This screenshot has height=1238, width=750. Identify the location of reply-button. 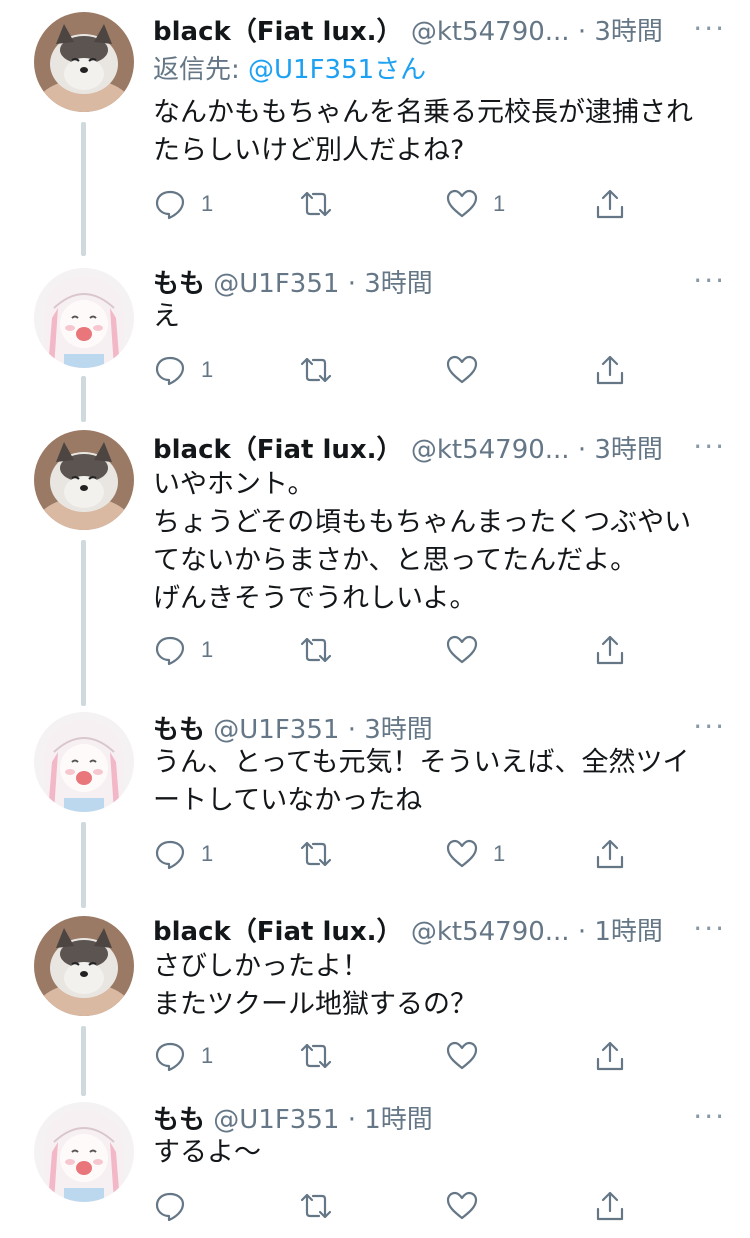
(177, 1206).